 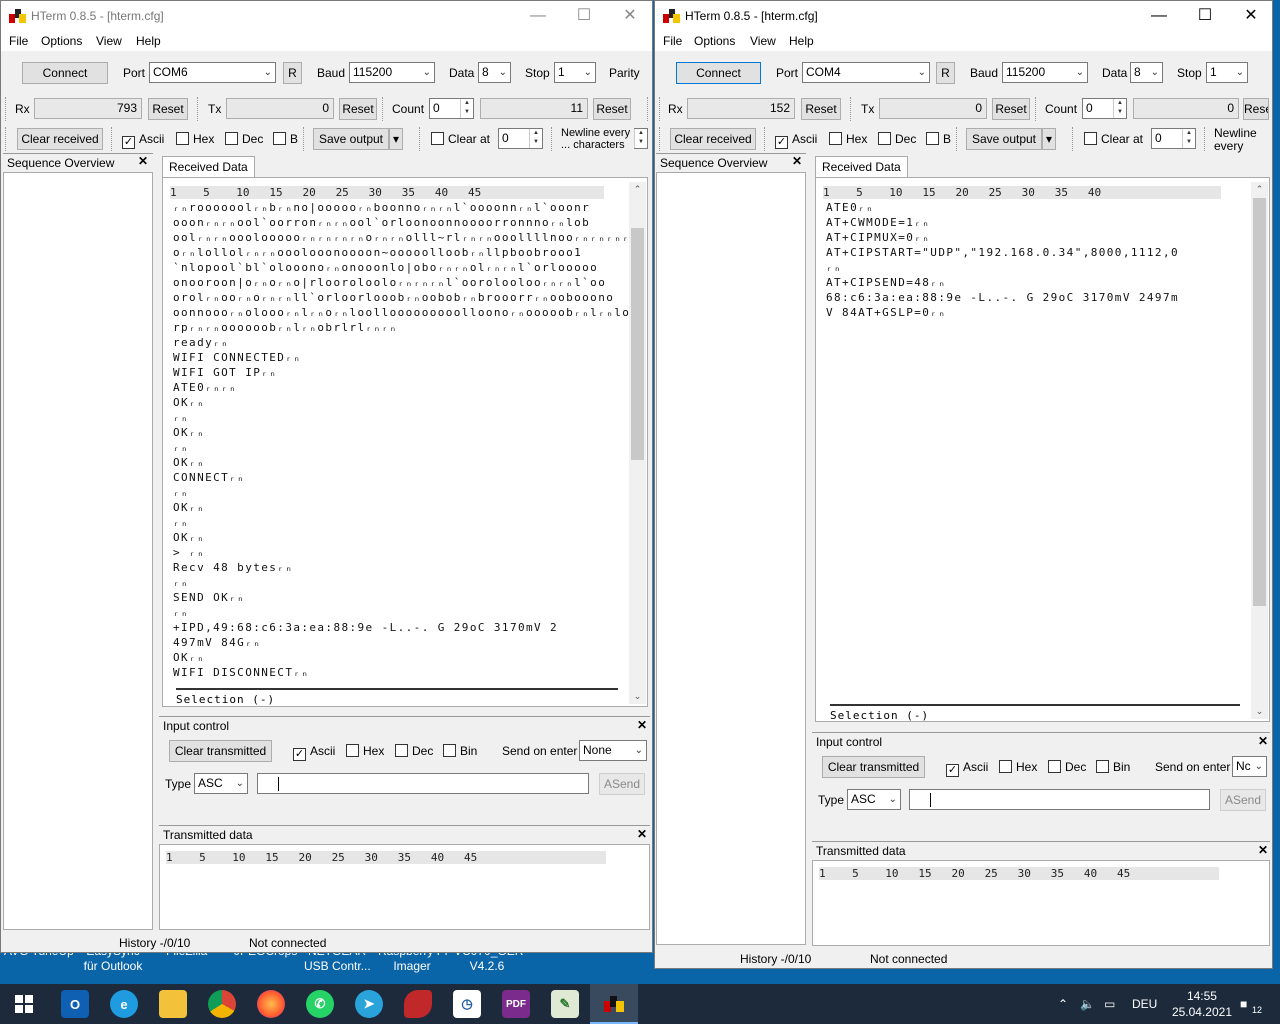 What do you see at coordinates (314, 752) in the screenshot?
I see `input-ascii-checkbox: ✓ Ascii` at bounding box center [314, 752].